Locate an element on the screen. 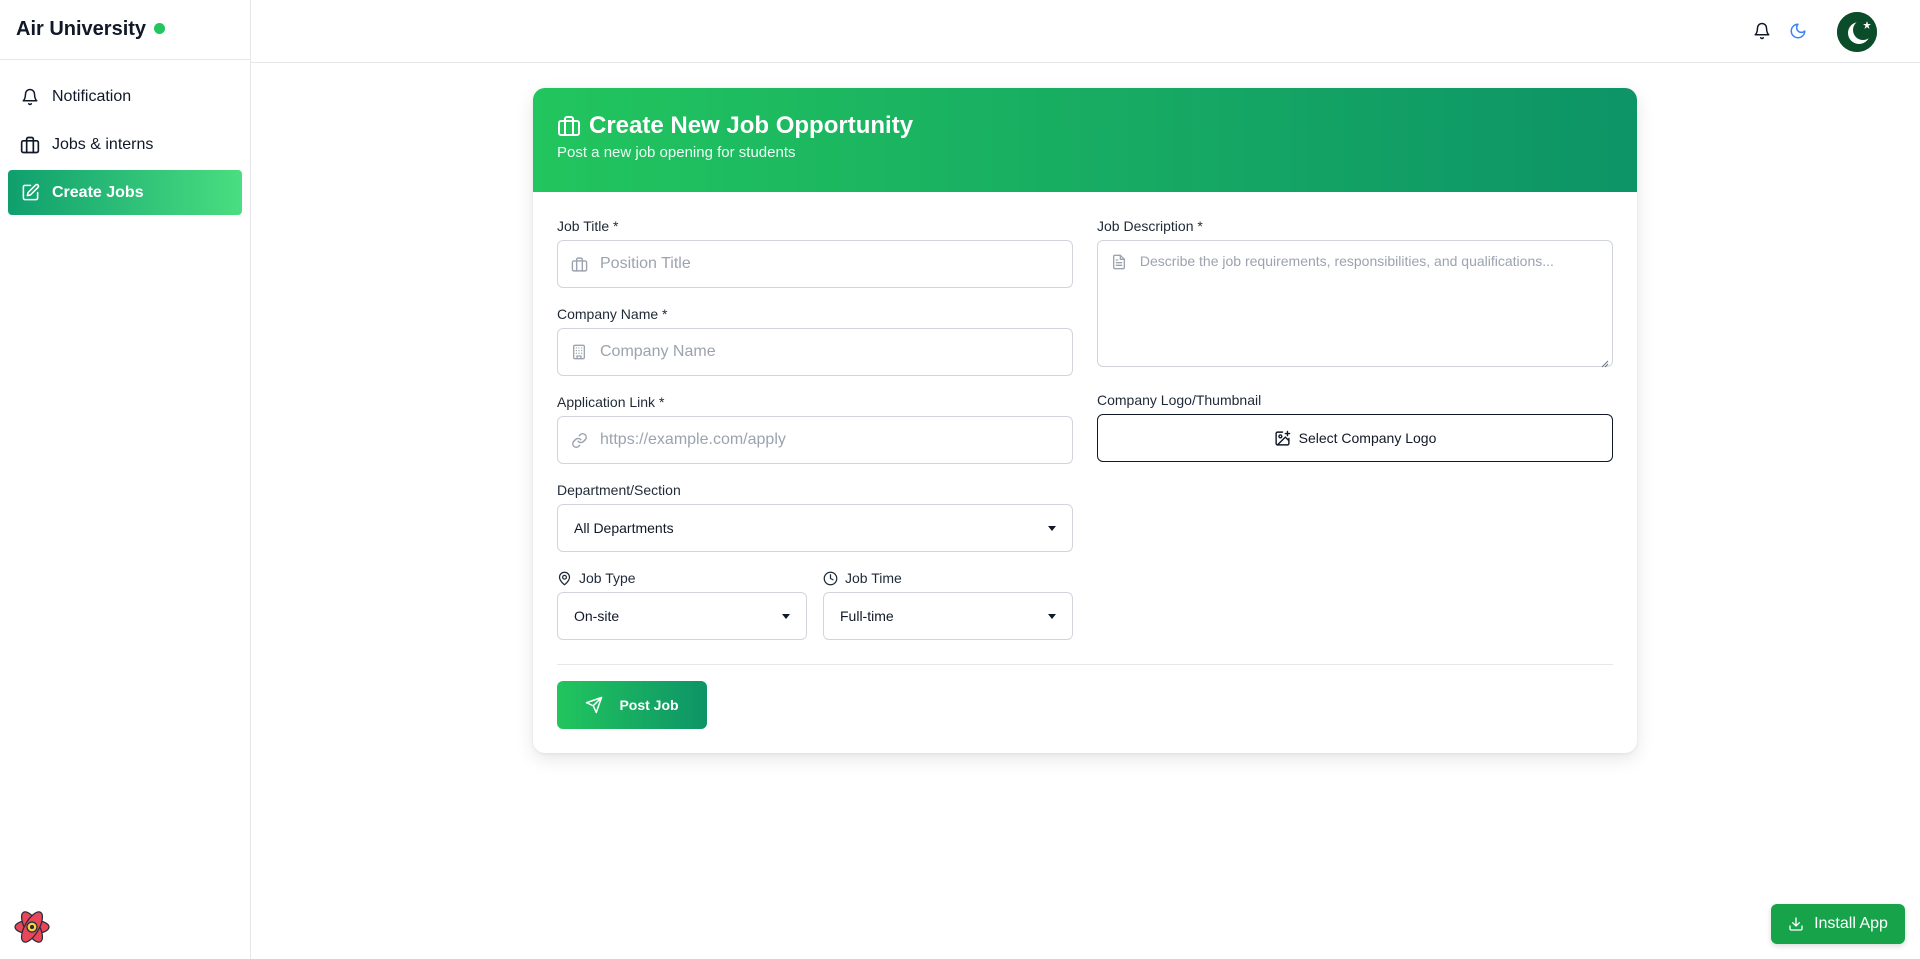  resize-handle-icon is located at coordinates (1605, 361).